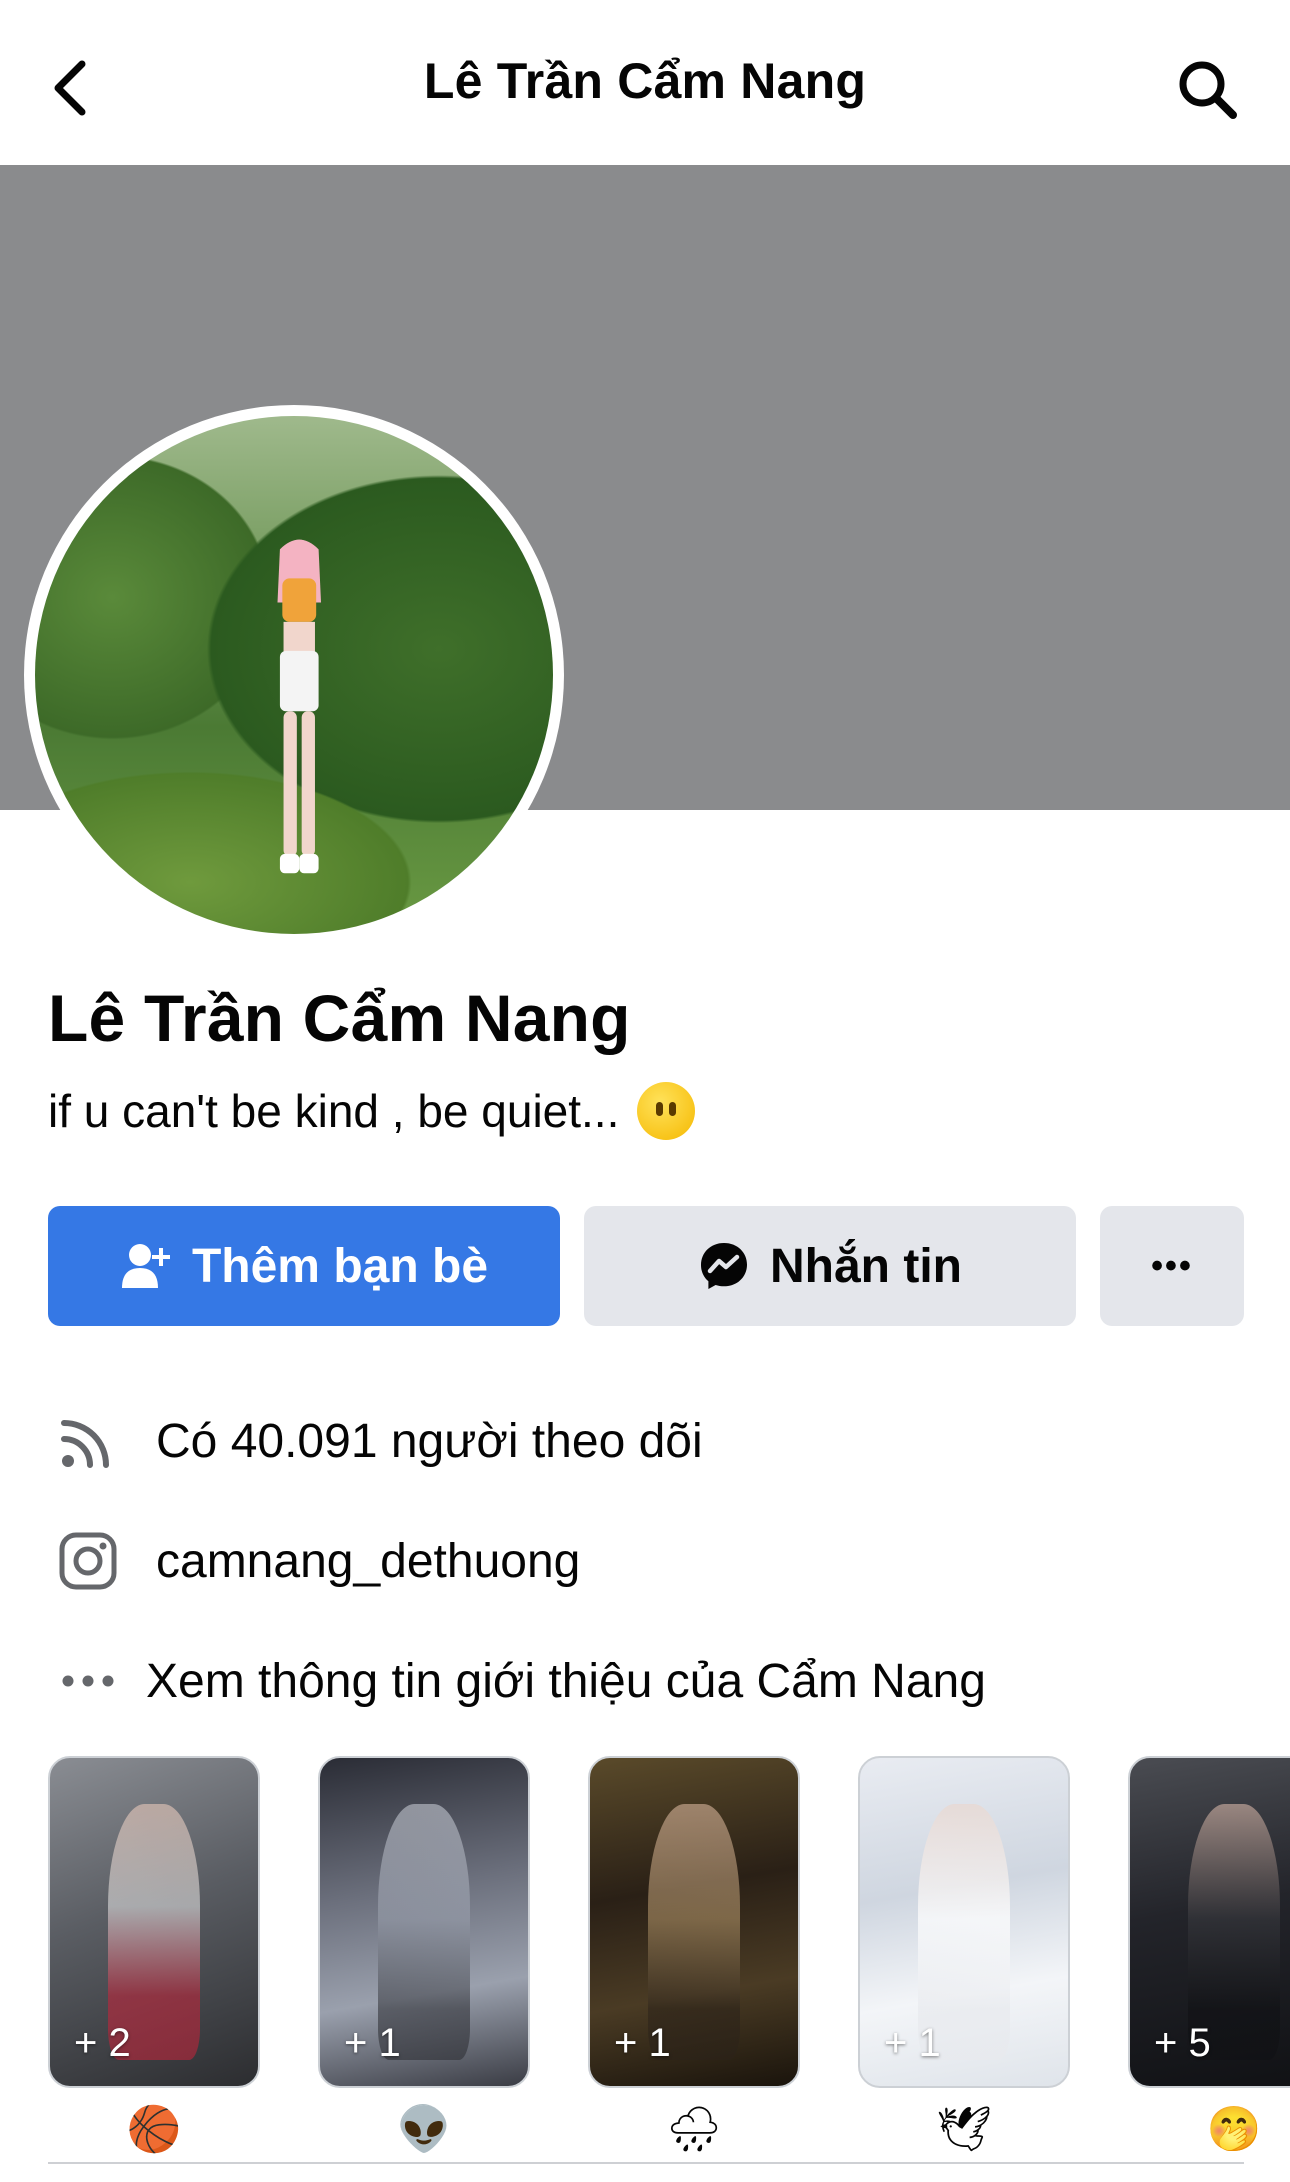 This screenshot has height=2182, width=1290. What do you see at coordinates (566, 1681) in the screenshot?
I see `about-link-text: Xem thông tin giới thiệu của Cẩm Nang` at bounding box center [566, 1681].